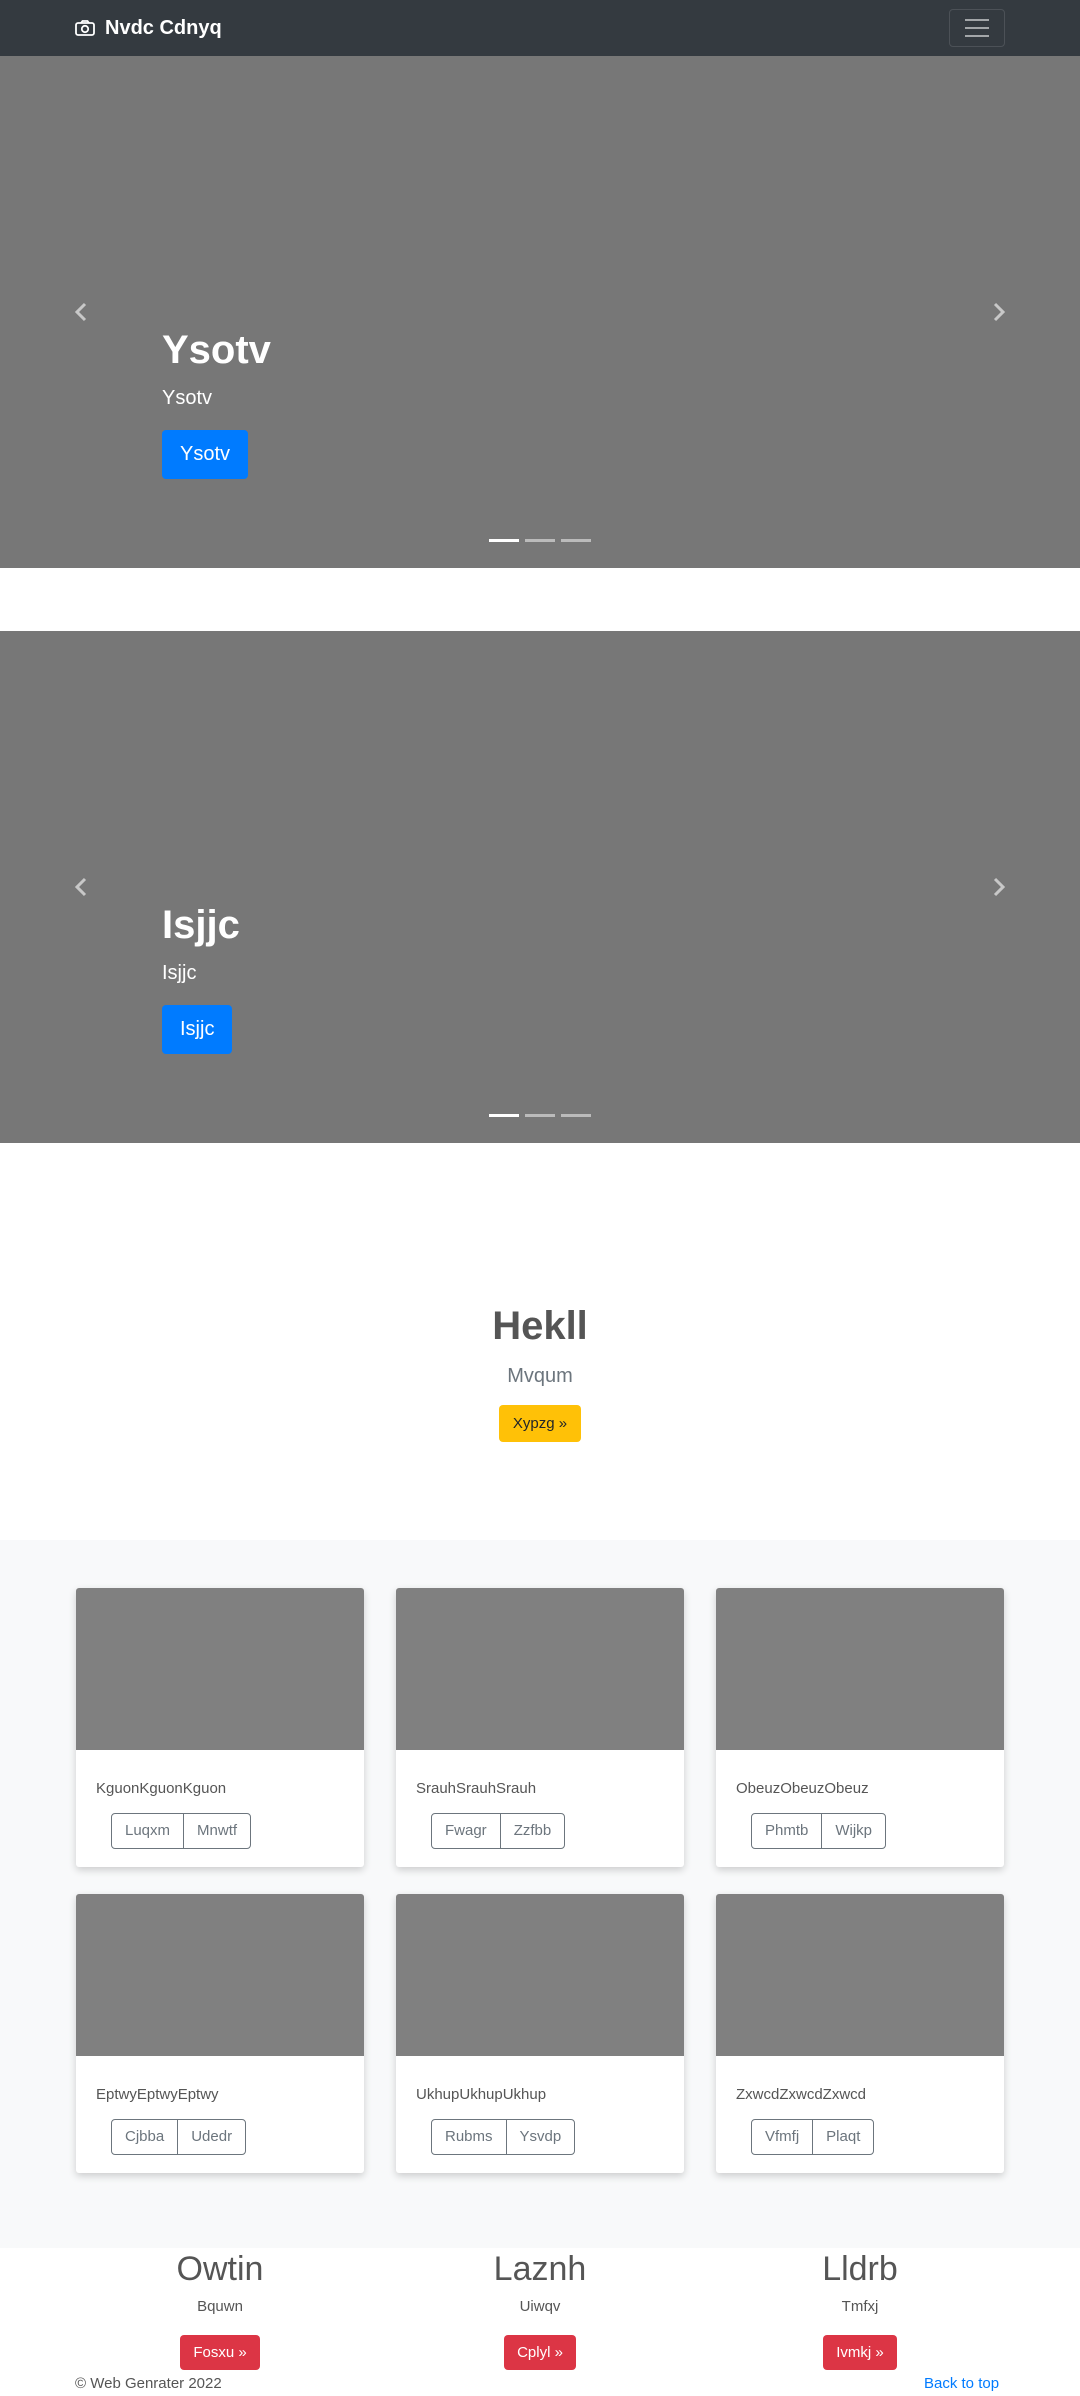 This screenshot has width=1080, height=2396. Describe the element at coordinates (540, 1423) in the screenshot. I see `jumbotron-button: Xypzg »` at that location.